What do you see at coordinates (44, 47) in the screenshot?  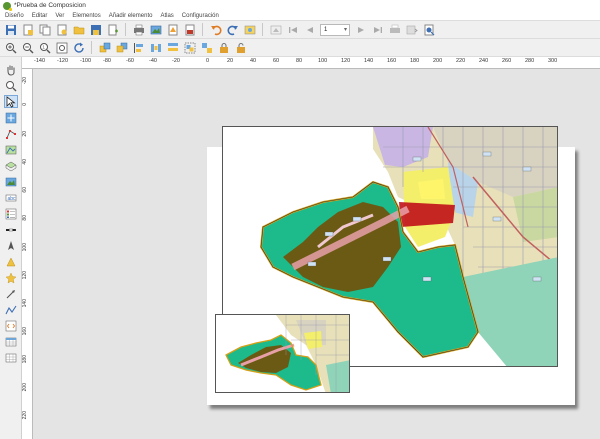 I see `zoom-actual-icon: 1` at bounding box center [44, 47].